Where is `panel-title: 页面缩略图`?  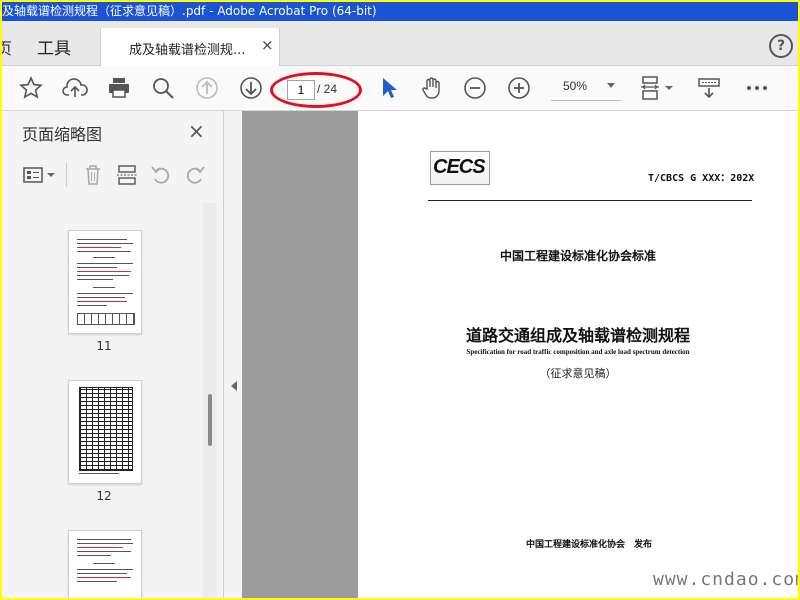
panel-title: 页面缩略图 is located at coordinates (62, 134).